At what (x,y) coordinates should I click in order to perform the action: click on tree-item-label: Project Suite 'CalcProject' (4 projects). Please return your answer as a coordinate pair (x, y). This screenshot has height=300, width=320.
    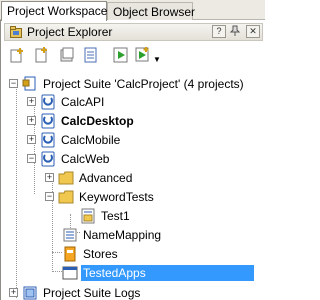
    Looking at the image, I should click on (143, 83).